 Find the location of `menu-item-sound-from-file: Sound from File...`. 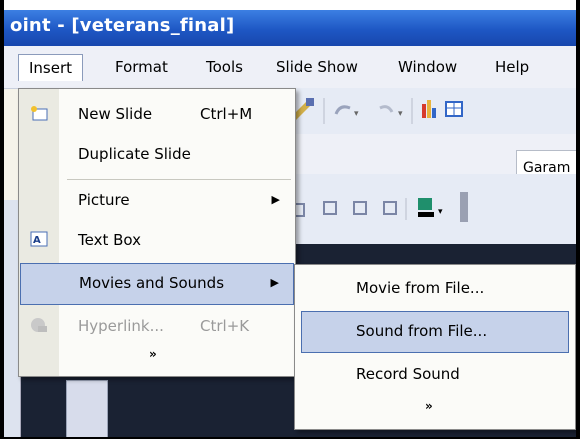

menu-item-sound-from-file: Sound from File... is located at coordinates (435, 332).